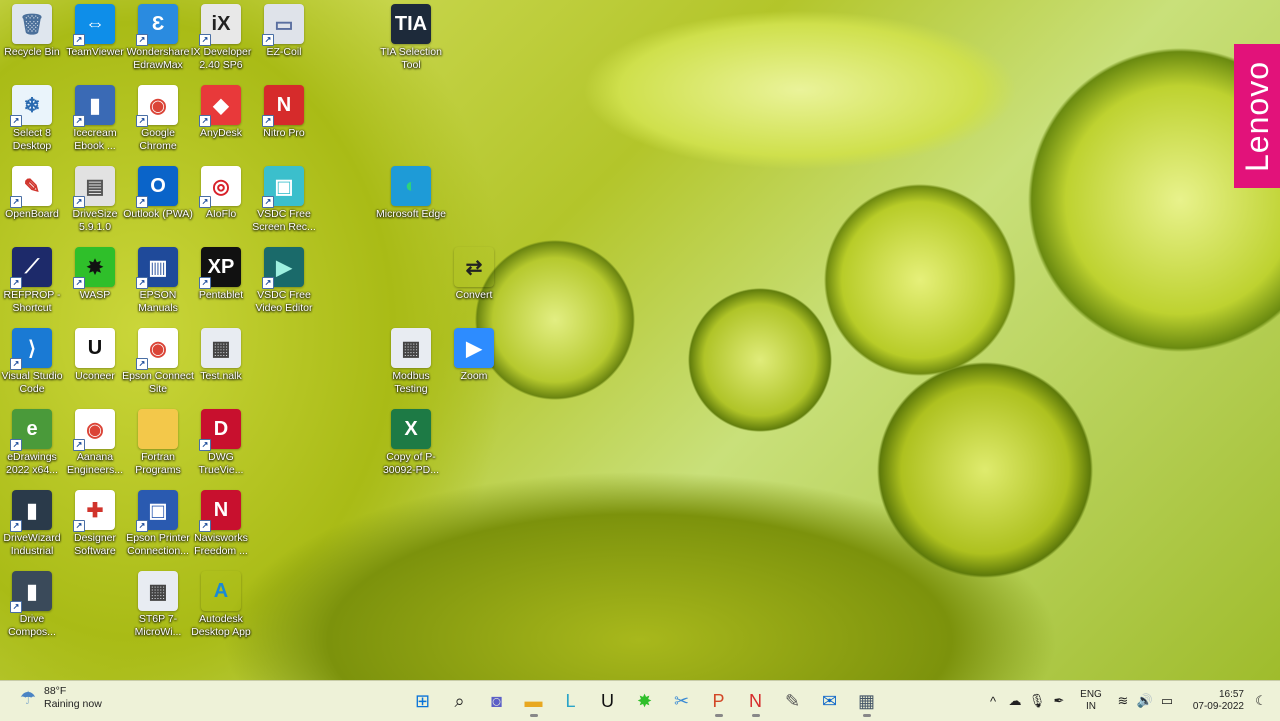  I want to click on pen-icon: ✒, so click(1059, 701).